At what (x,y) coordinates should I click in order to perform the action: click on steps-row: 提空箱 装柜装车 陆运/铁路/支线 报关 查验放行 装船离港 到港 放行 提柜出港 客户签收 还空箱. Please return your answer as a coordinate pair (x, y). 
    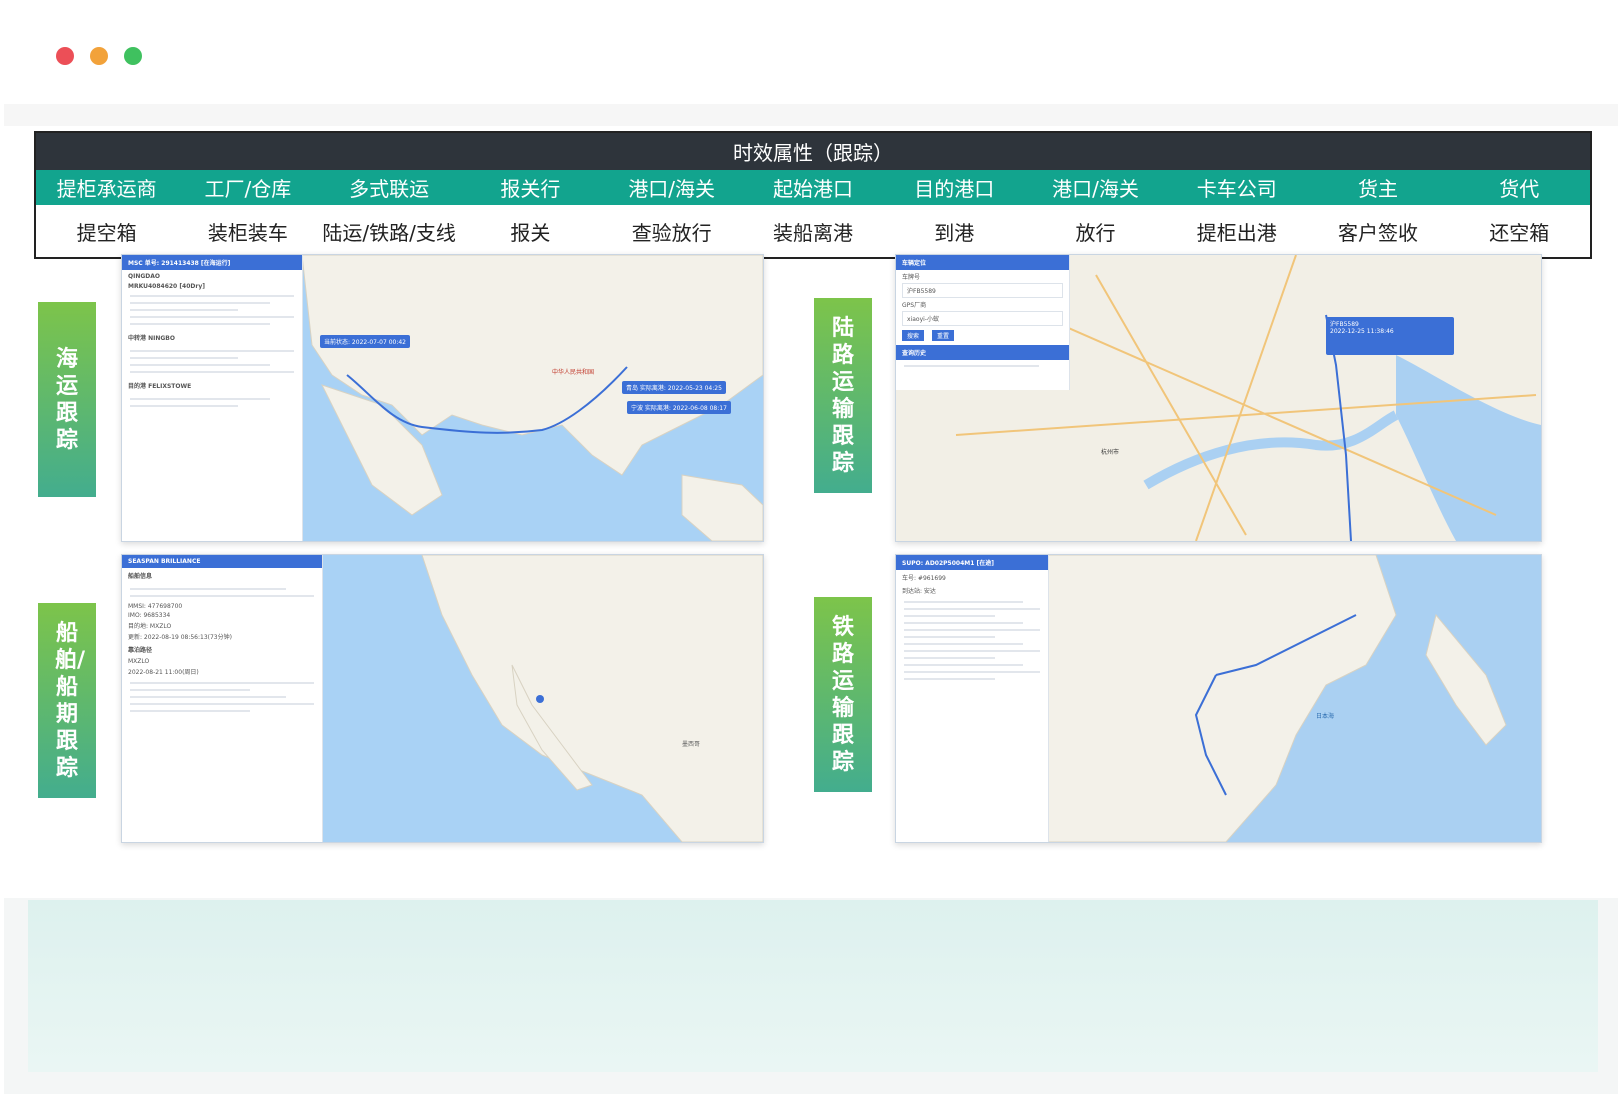
    Looking at the image, I should click on (813, 231).